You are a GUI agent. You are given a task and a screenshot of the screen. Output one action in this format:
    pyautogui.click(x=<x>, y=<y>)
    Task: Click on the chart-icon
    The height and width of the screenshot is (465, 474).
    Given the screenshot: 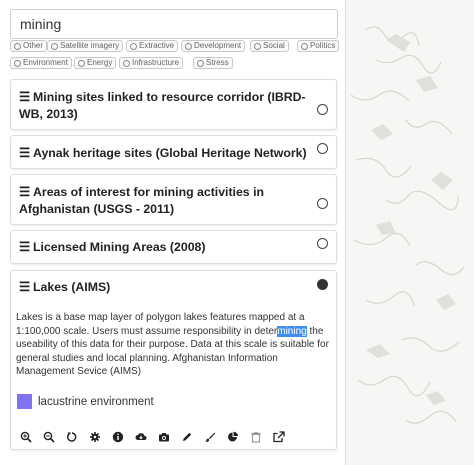 What is the action you would take?
    pyautogui.click(x=233, y=437)
    